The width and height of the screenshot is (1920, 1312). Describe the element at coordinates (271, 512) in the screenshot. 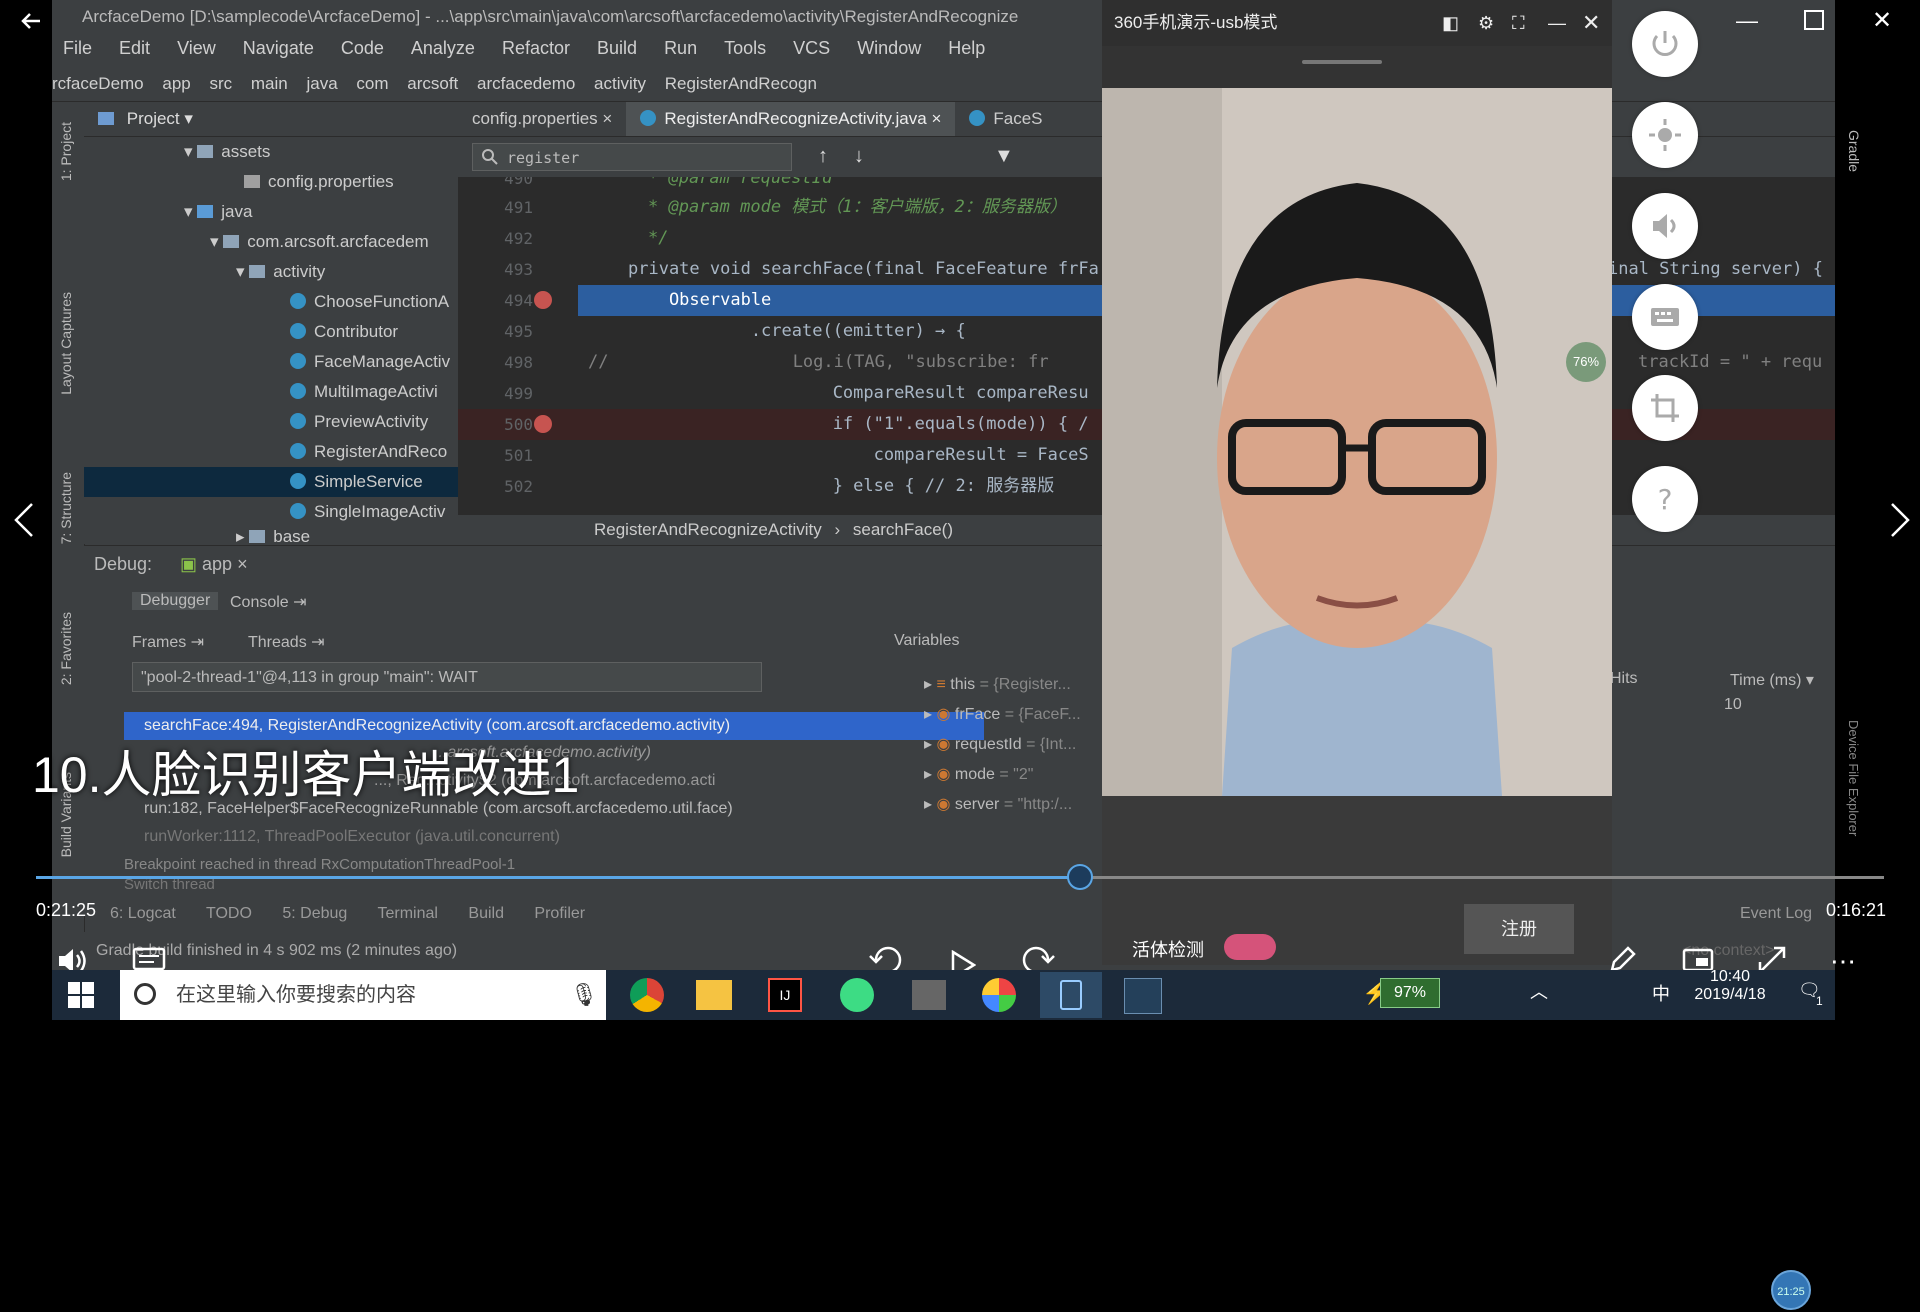

I see `tree-item-class: SingleImageActiv` at that location.